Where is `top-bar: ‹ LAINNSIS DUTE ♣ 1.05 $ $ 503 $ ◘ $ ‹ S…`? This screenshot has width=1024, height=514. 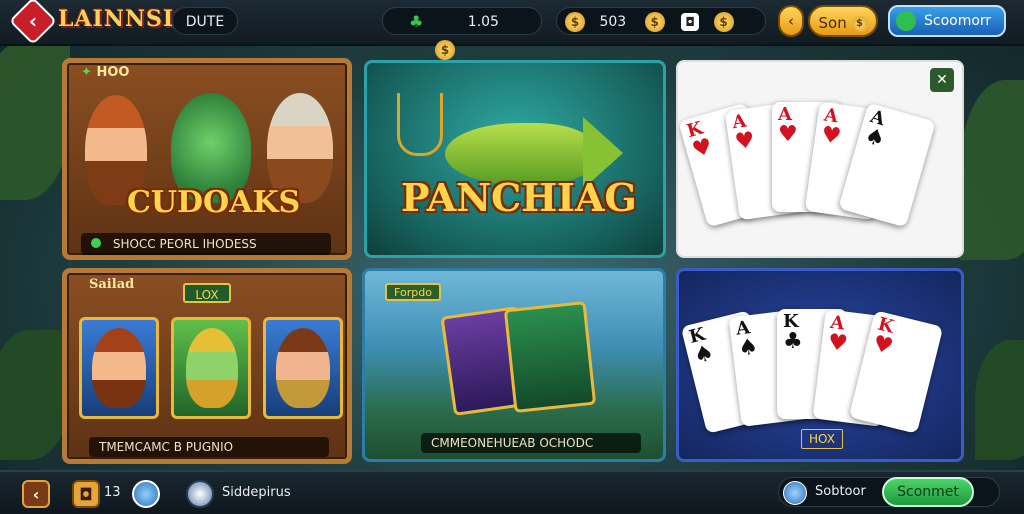
top-bar: ‹ LAINNSIS DUTE ♣ 1.05 $ $ 503 $ ◘ $ ‹ S… is located at coordinates (512, 30).